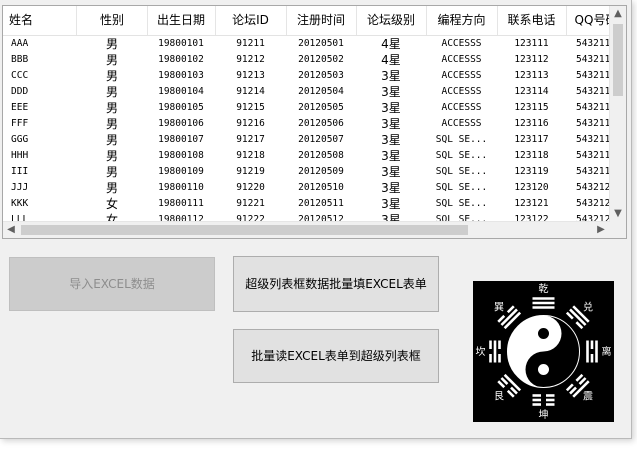 The width and height of the screenshot is (637, 469). What do you see at coordinates (336, 284) in the screenshot?
I see `batch-fill-excel-button: 超级列表框数据批量填EXCEL表单` at bounding box center [336, 284].